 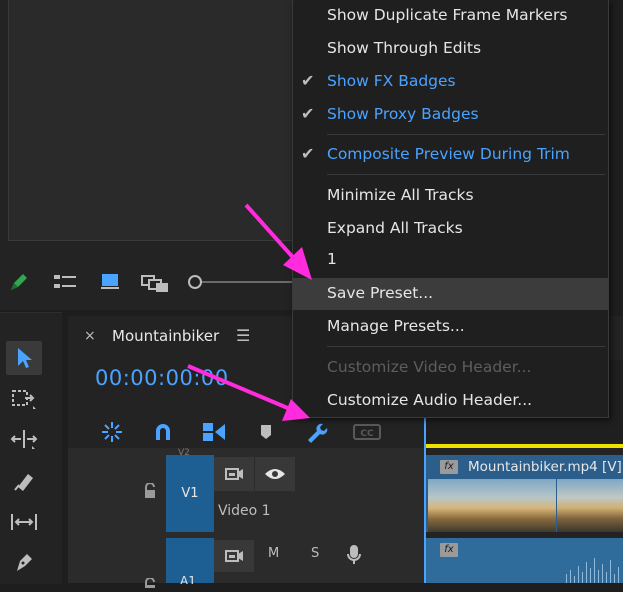 I want to click on toggle-sync-lock-camera-icon, so click(x=234, y=474).